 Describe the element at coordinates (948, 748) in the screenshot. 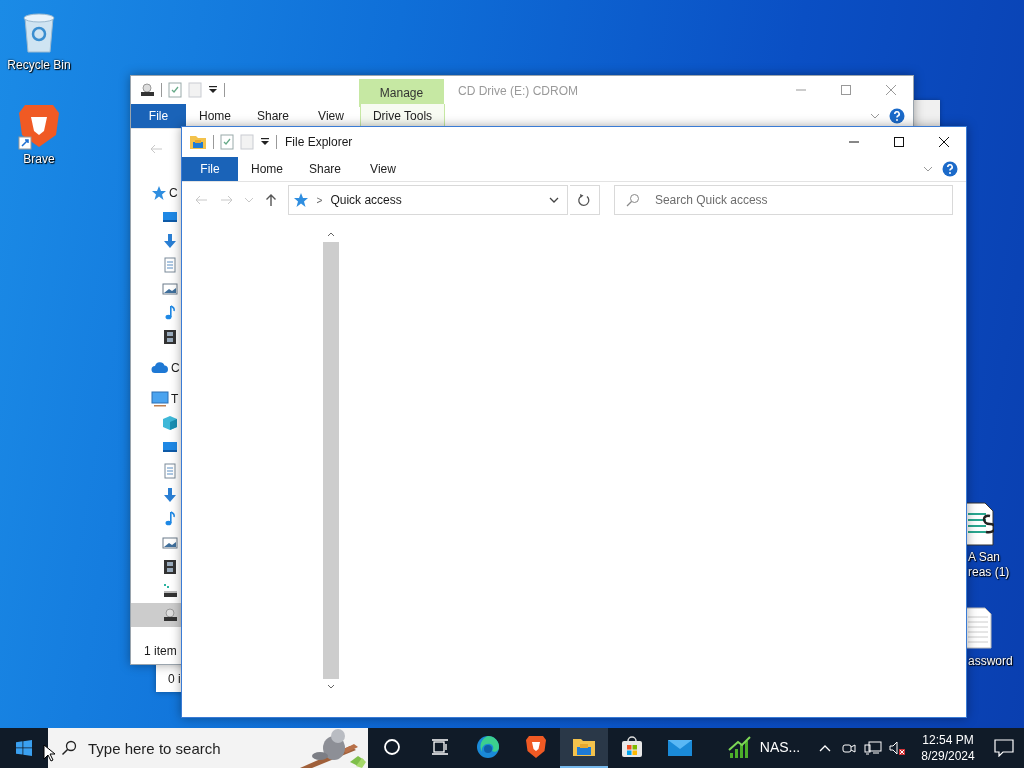

I see `clock: 12:54 PM 8/29/2024` at that location.